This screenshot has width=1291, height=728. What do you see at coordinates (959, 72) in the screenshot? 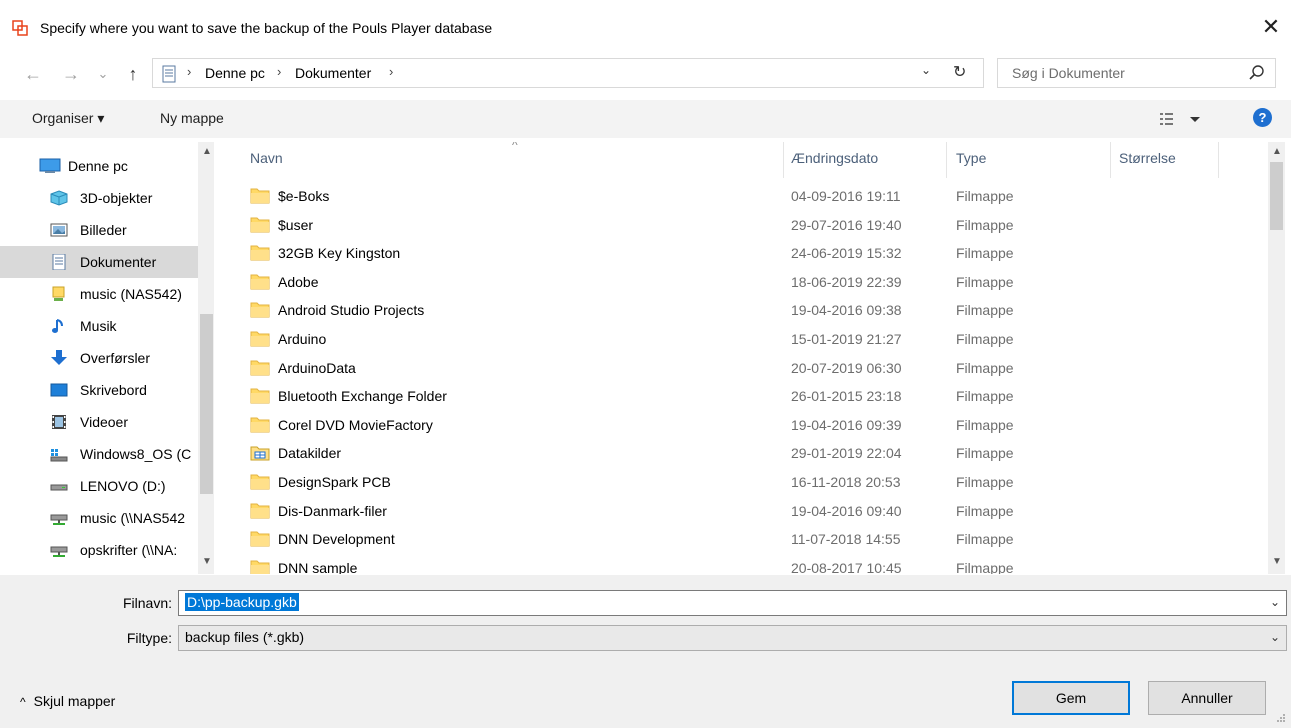
I see `refresh-icon: ↻` at bounding box center [959, 72].